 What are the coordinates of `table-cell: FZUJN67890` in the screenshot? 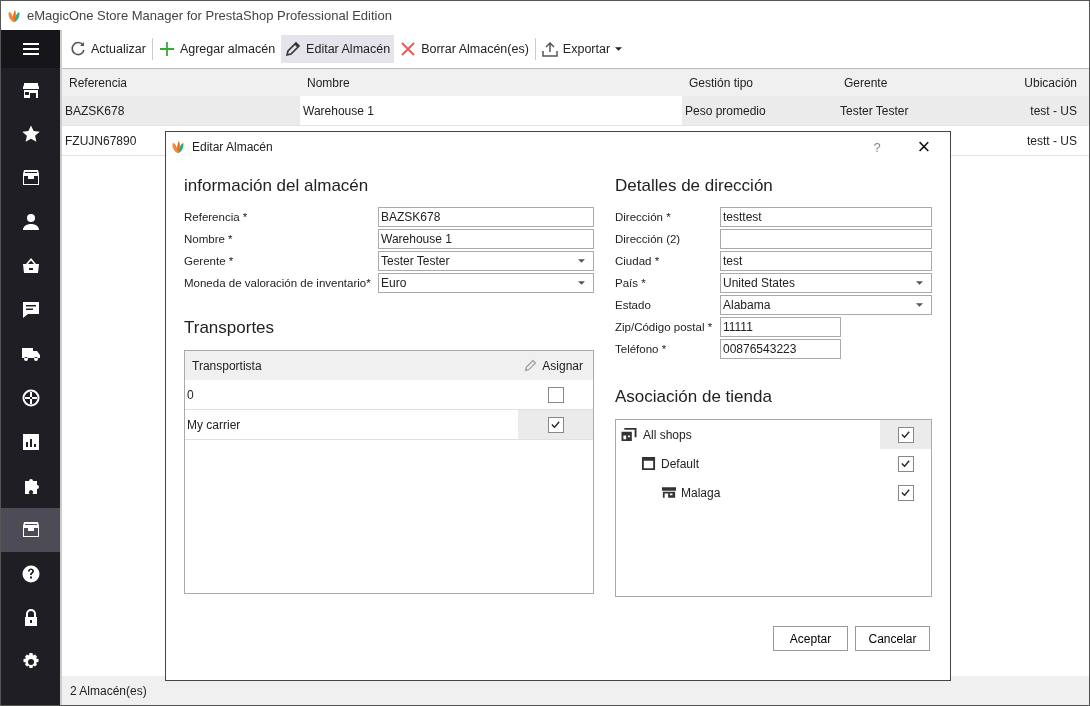 It's located at (101, 140).